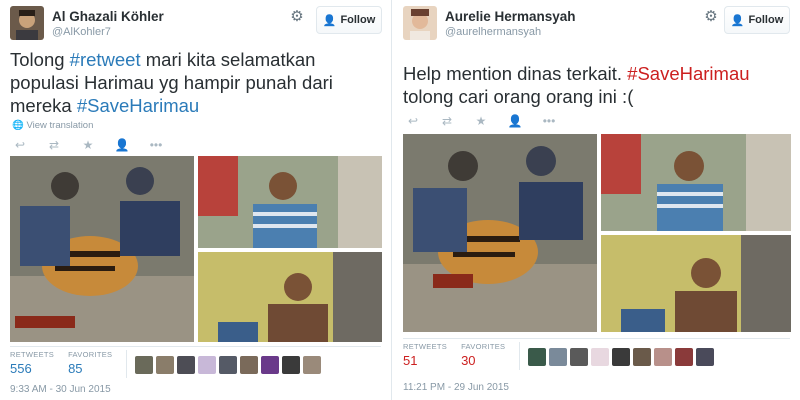 This screenshot has height=400, width=800. I want to click on favorites-stat: FAVORITES 30, so click(483, 355).